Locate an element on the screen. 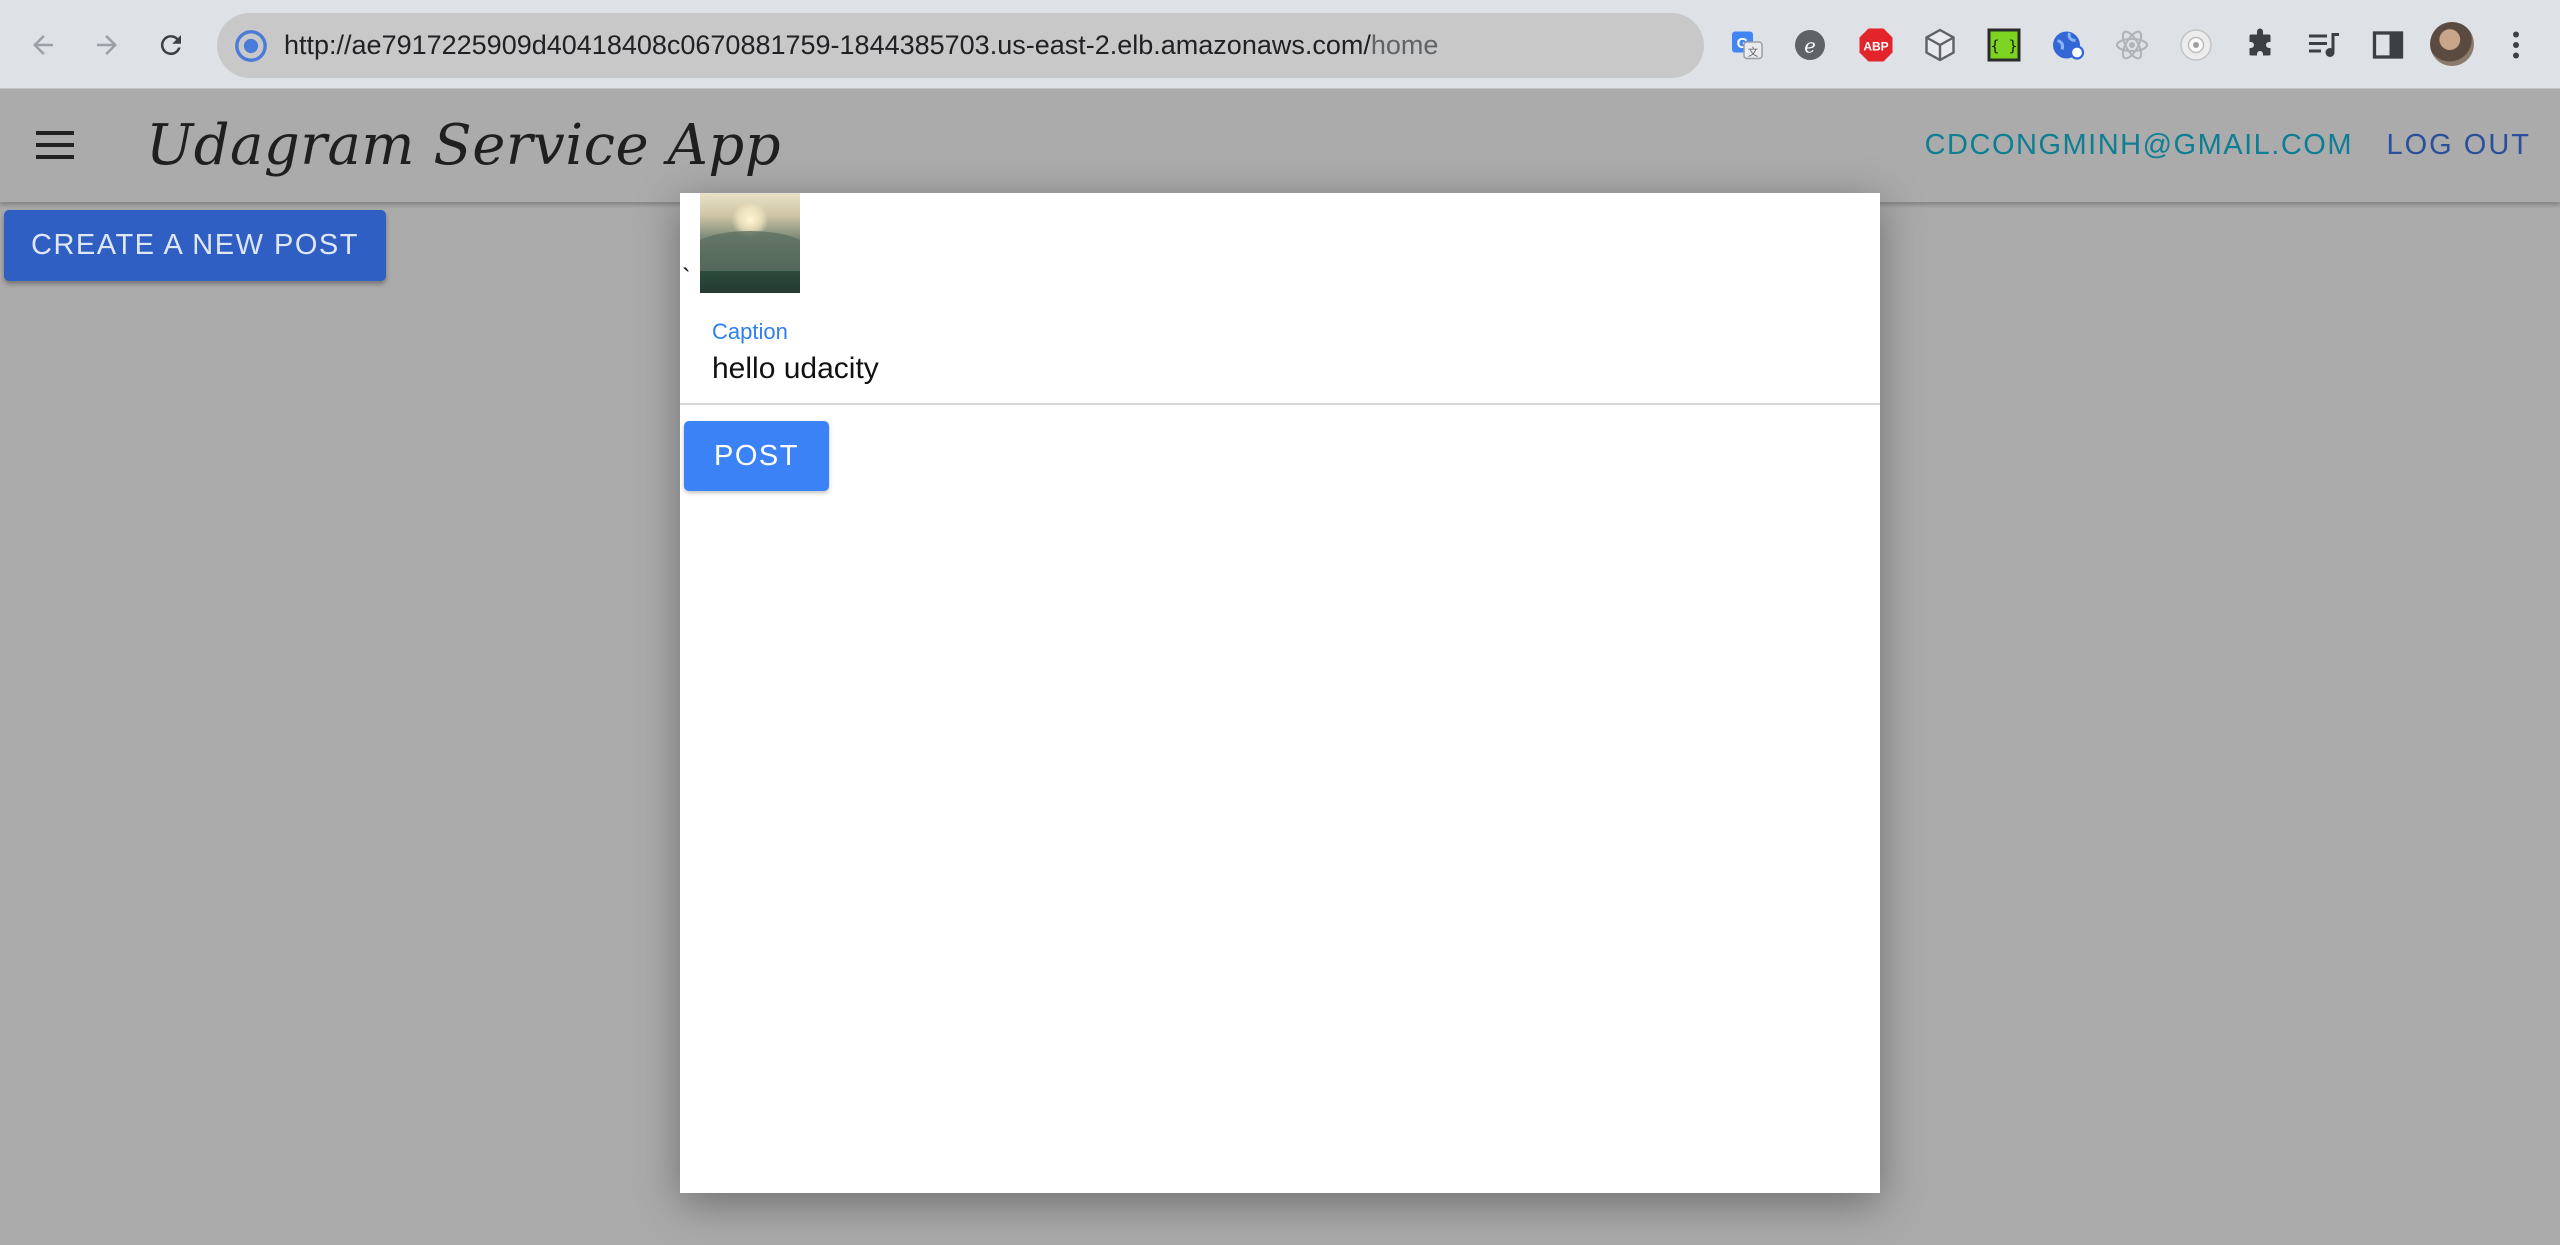 Image resolution: width=2560 pixels, height=1245 pixels. forward-icon is located at coordinates (107, 45).